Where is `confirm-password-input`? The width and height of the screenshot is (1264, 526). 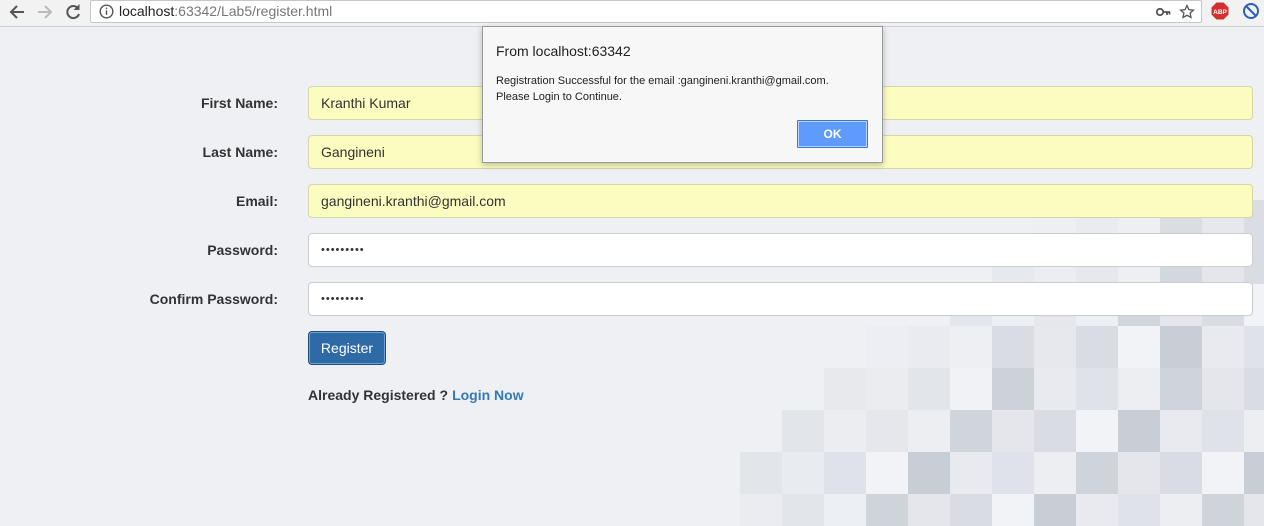 confirm-password-input is located at coordinates (780, 299).